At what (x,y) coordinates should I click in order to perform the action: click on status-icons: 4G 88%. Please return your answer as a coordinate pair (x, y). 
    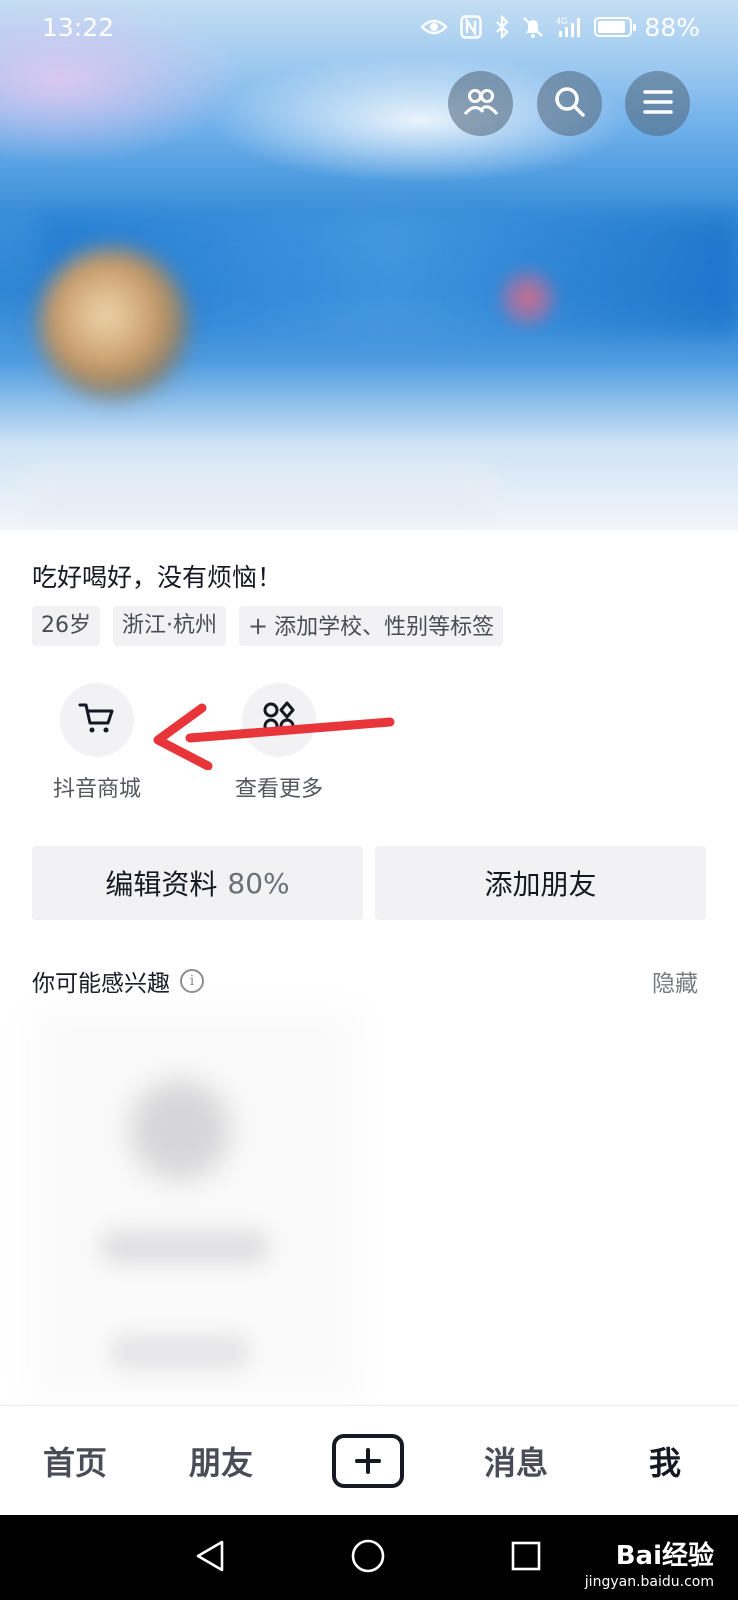
    Looking at the image, I should click on (560, 27).